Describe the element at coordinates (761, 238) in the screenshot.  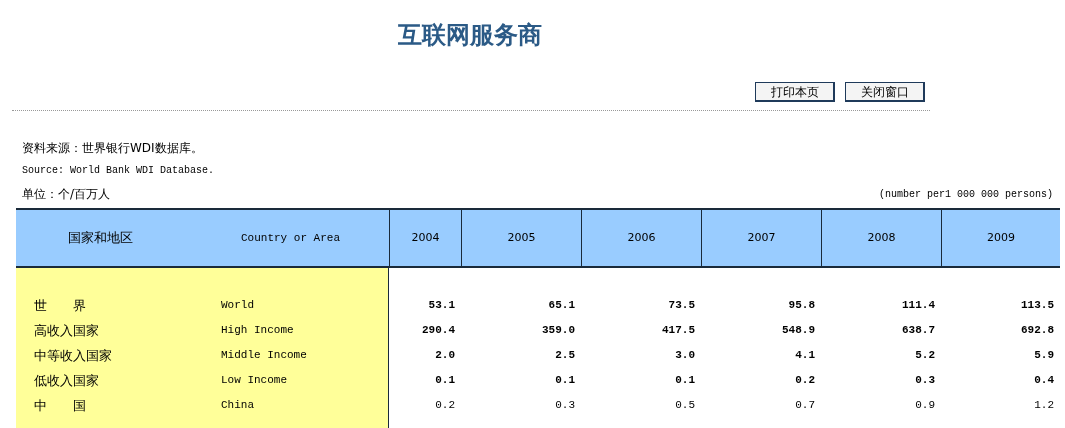
I see `column-header: 2007` at that location.